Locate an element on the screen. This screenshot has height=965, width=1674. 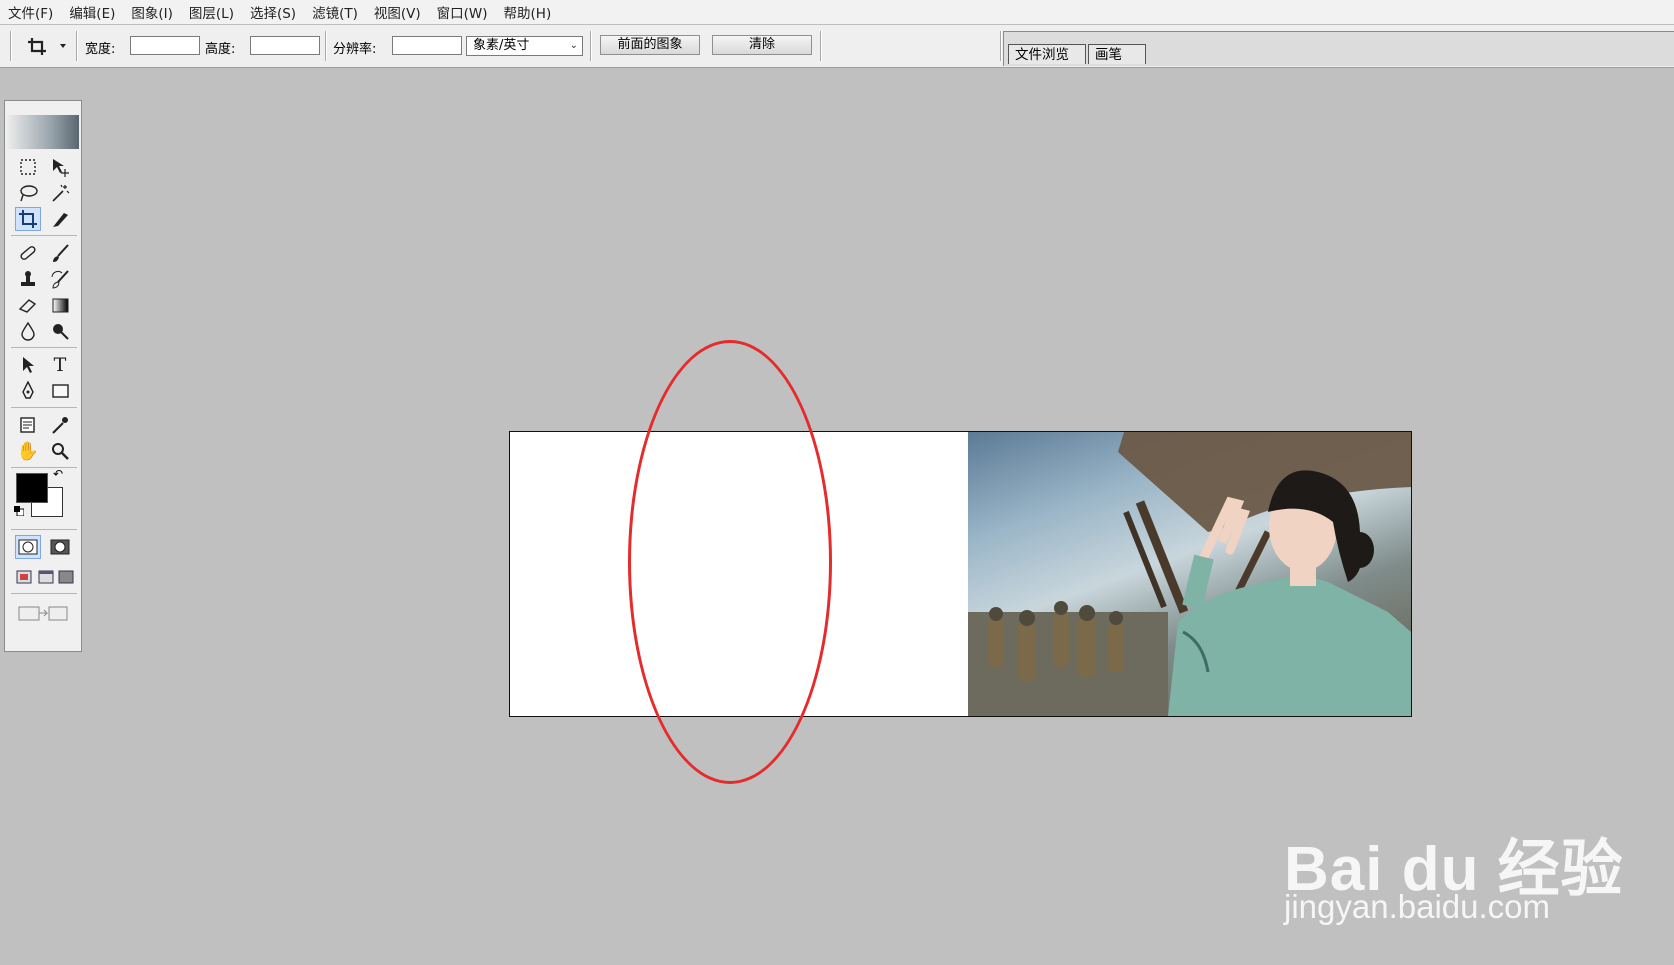
healing-brush-tool-icon is located at coordinates (28, 253).